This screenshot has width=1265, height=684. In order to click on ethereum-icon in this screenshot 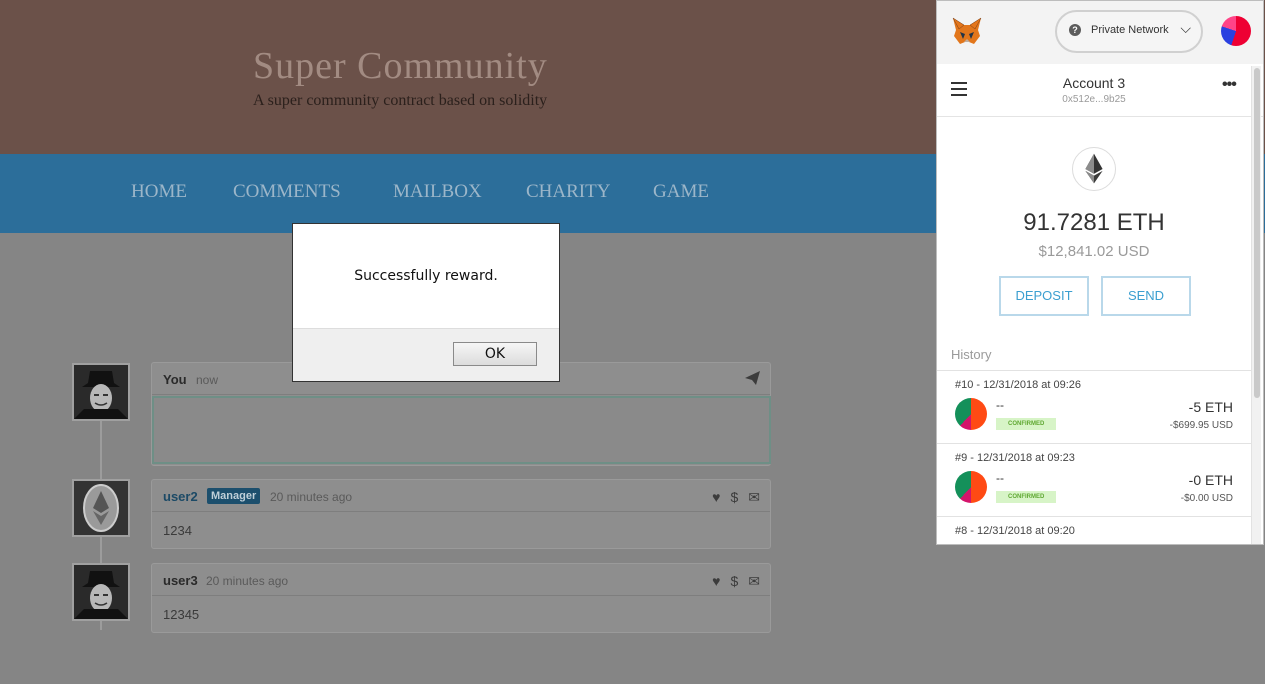, I will do `click(1094, 169)`.